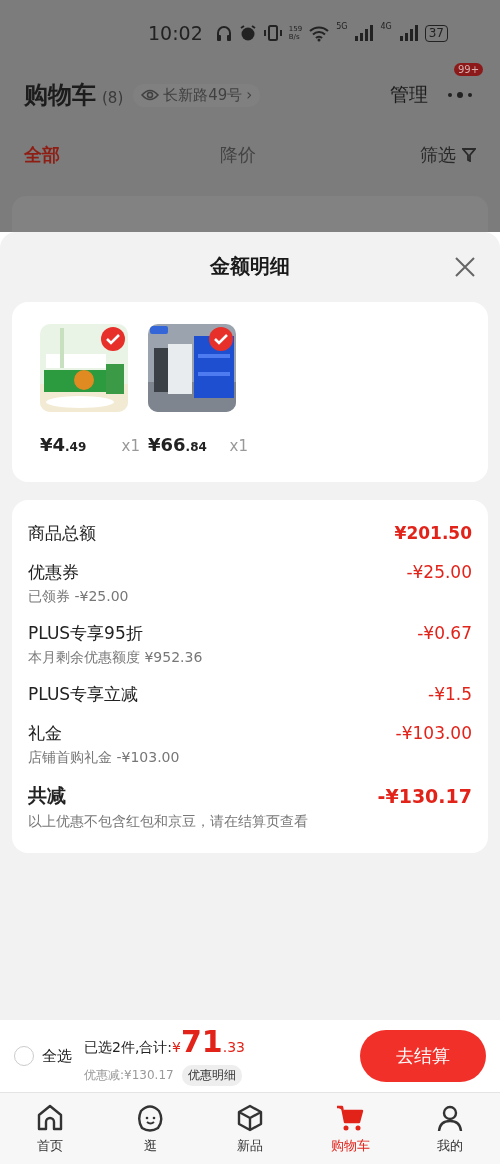 This screenshot has height=1164, width=500. Describe the element at coordinates (433, 533) in the screenshot. I see `line-amount: ¥201.50` at that location.